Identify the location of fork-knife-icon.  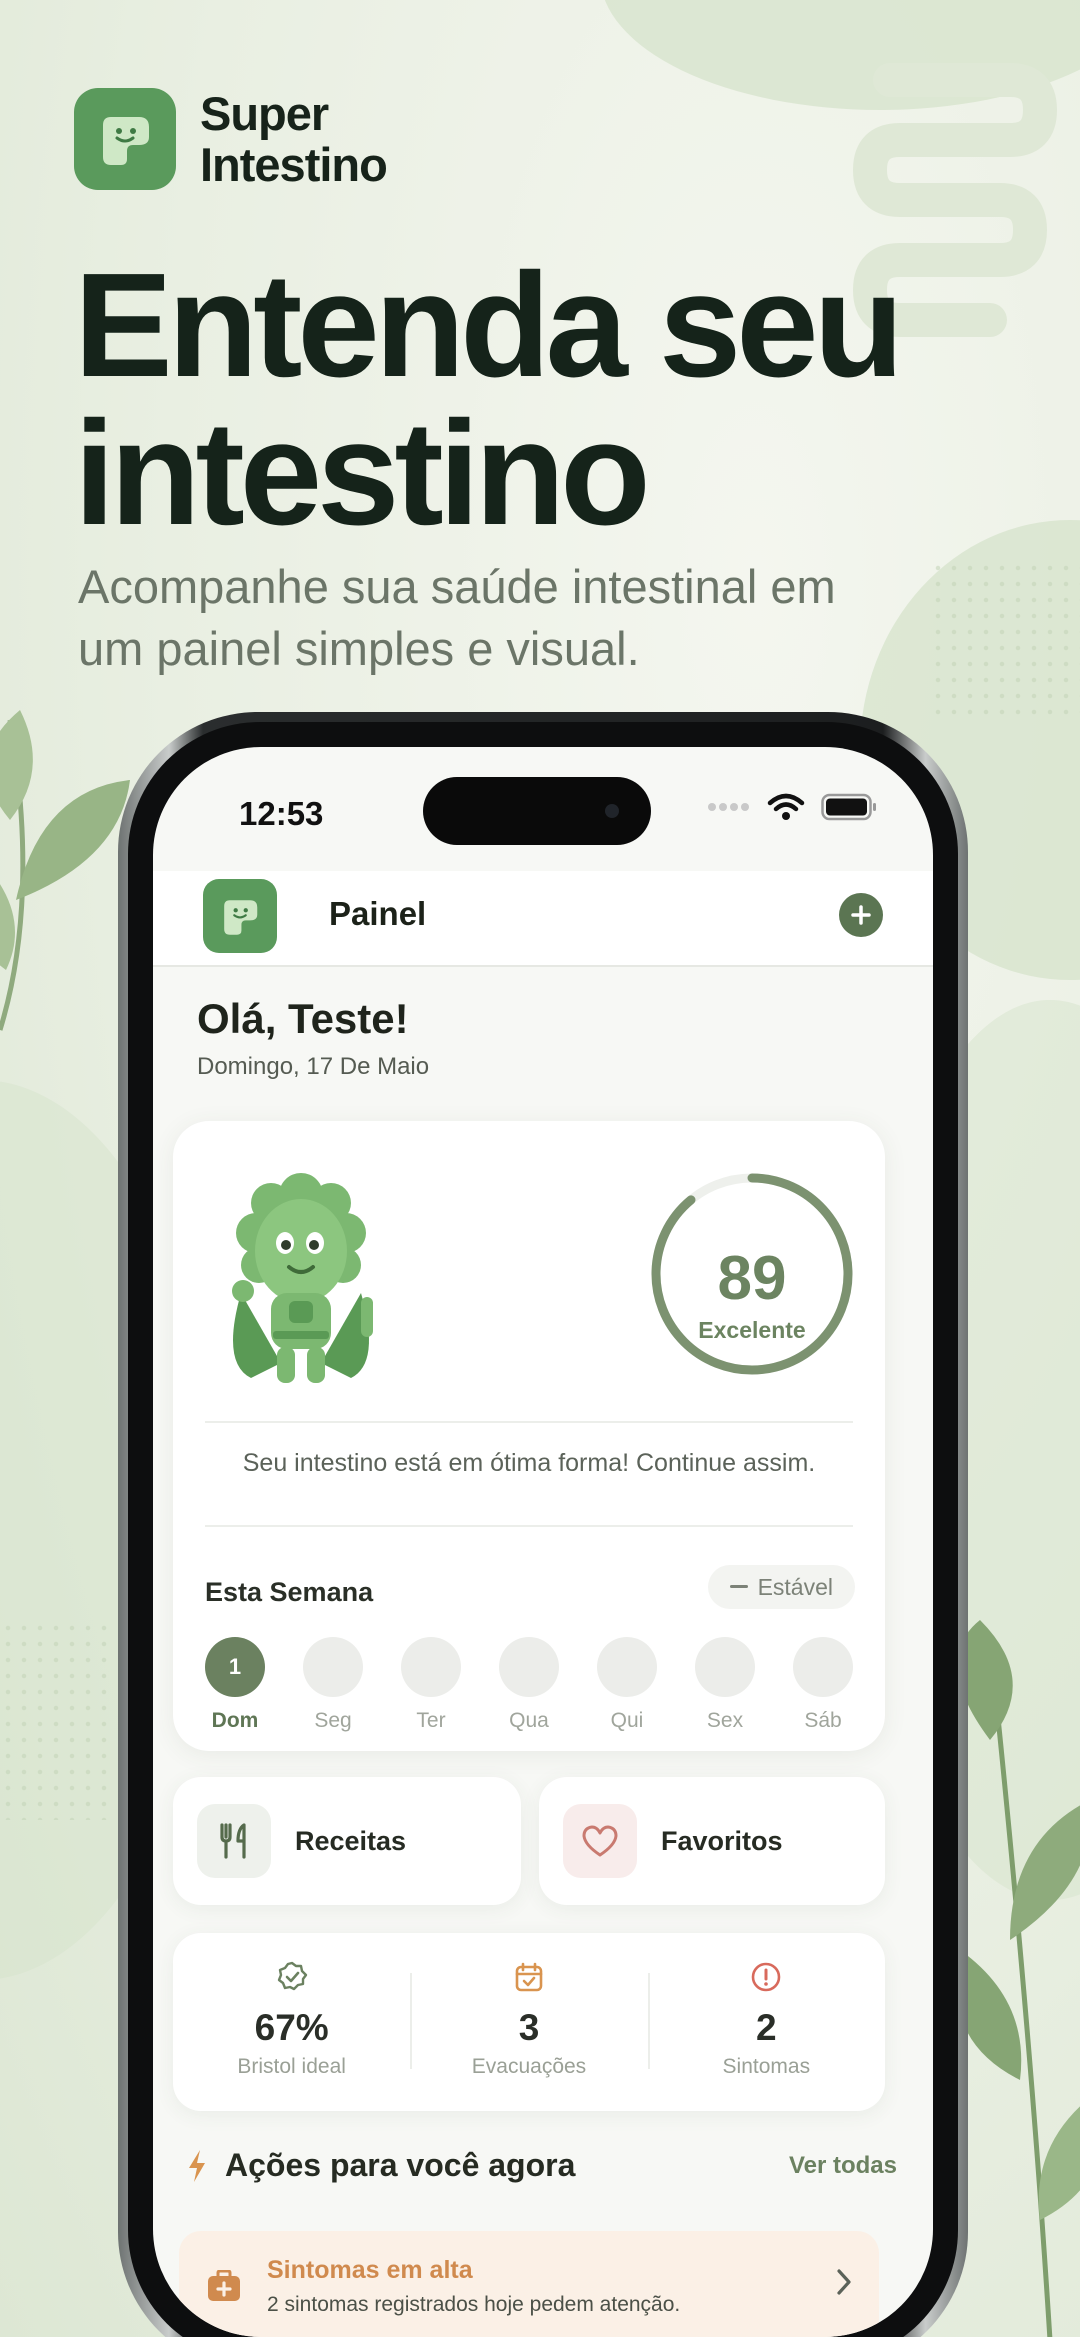
(234, 1841).